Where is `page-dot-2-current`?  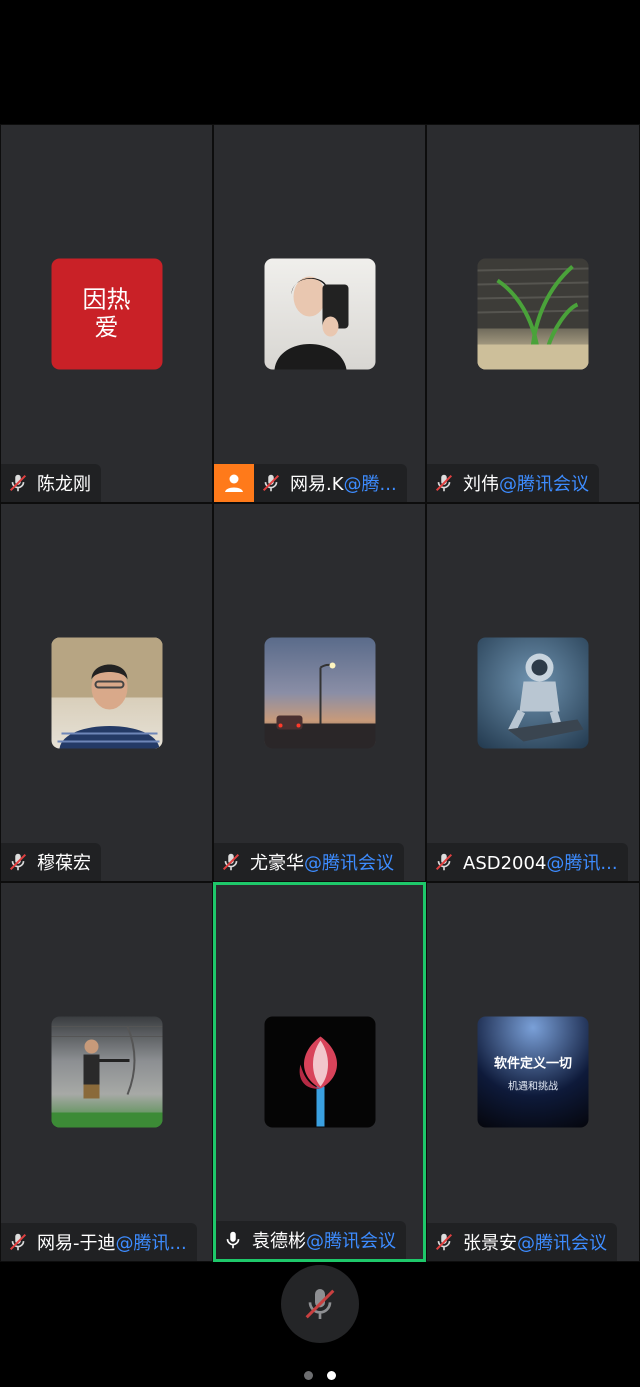 page-dot-2-current is located at coordinates (331, 1375).